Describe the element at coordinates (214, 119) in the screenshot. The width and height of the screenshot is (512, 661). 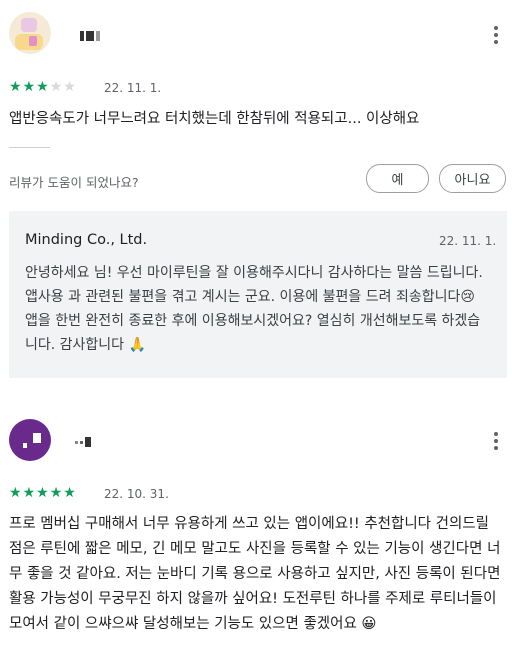
I see `review-text: 앱반응속도가 너무느려요 터치했는데 한참뒤에 적용되고... 이상해요` at that location.